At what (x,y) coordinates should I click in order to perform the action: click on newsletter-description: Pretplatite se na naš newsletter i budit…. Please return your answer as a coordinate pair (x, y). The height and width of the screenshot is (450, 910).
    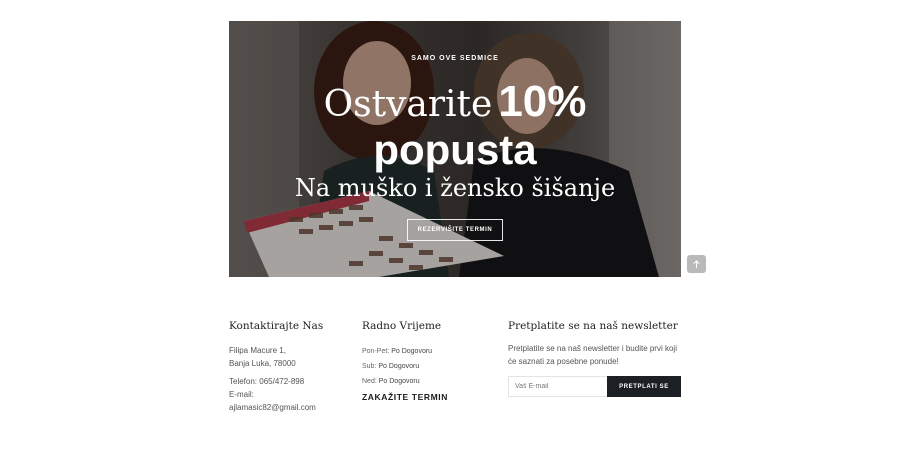
    Looking at the image, I should click on (592, 355).